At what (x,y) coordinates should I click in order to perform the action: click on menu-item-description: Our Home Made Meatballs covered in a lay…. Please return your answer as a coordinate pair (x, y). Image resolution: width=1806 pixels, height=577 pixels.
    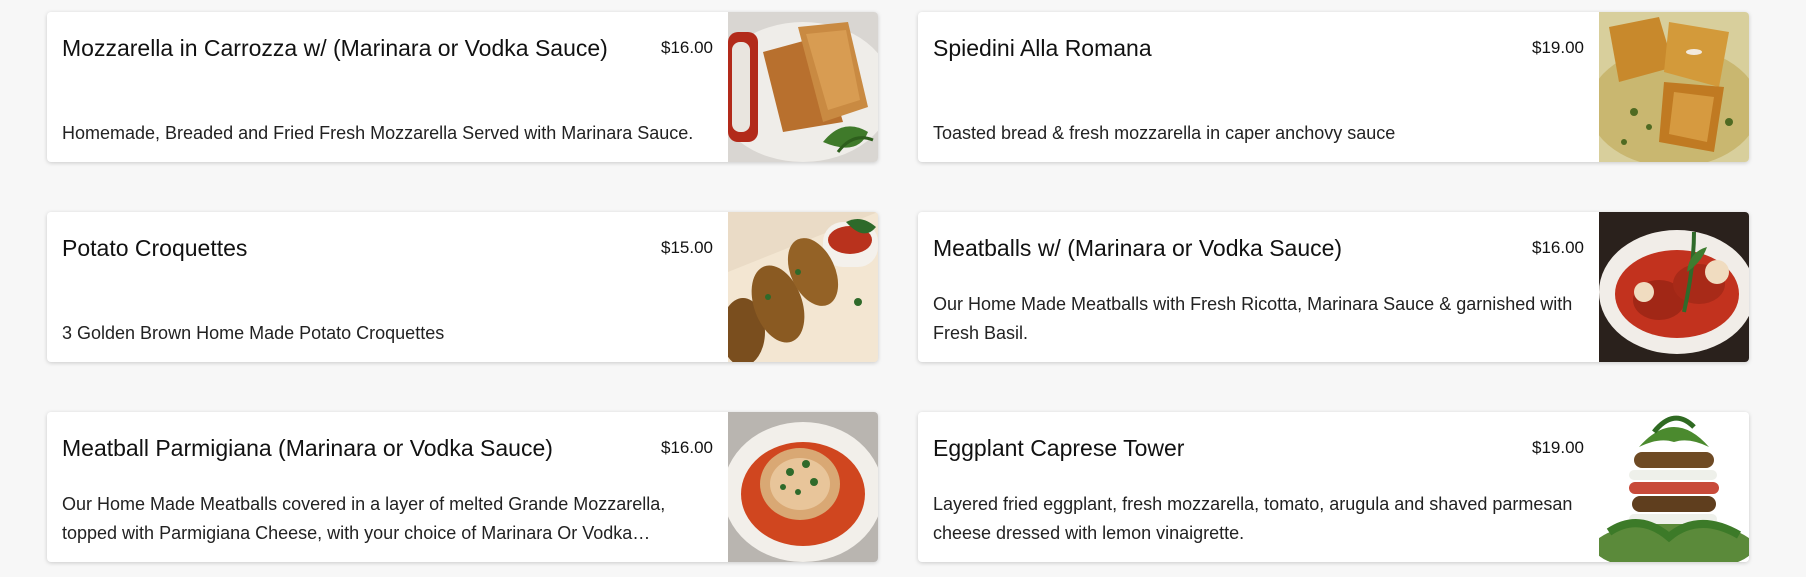
    Looking at the image, I should click on (364, 518).